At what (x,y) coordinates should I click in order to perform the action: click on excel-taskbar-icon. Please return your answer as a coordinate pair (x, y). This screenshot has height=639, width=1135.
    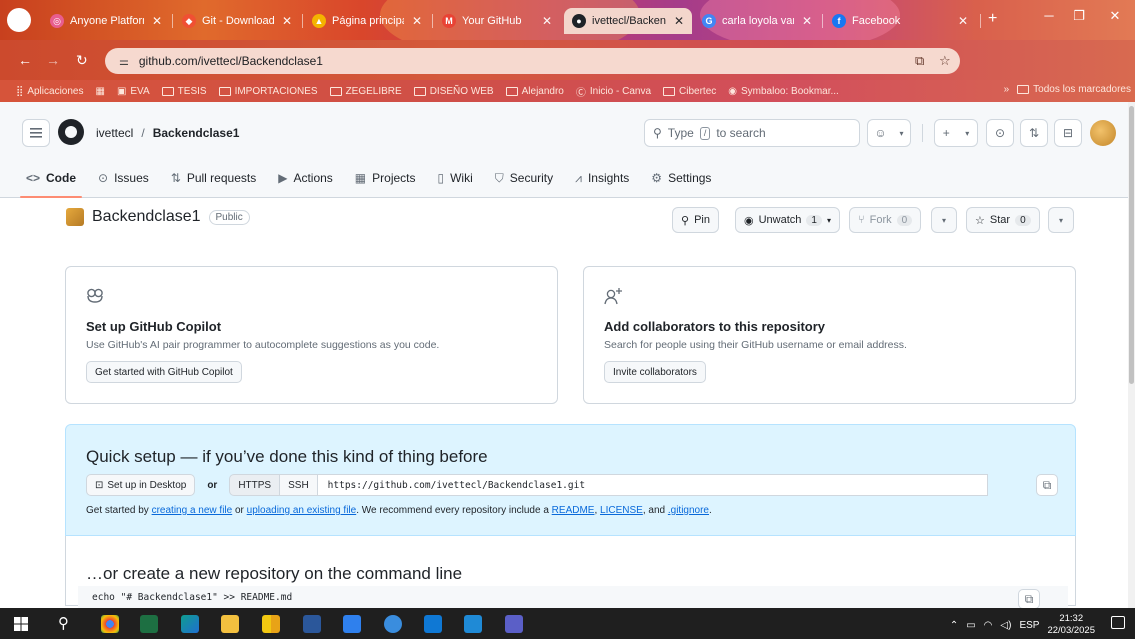
    Looking at the image, I should click on (149, 624).